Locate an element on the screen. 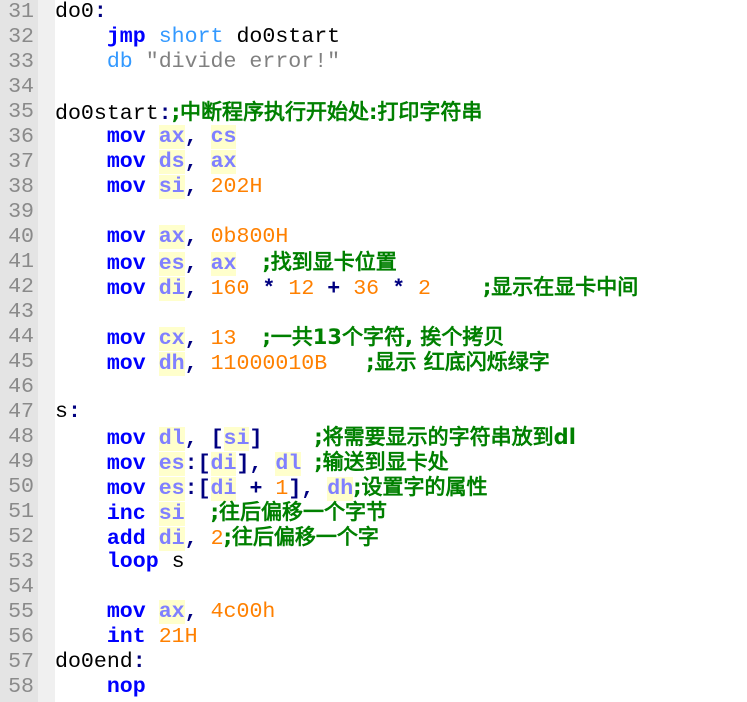  code-line: 54 is located at coordinates (373, 587).